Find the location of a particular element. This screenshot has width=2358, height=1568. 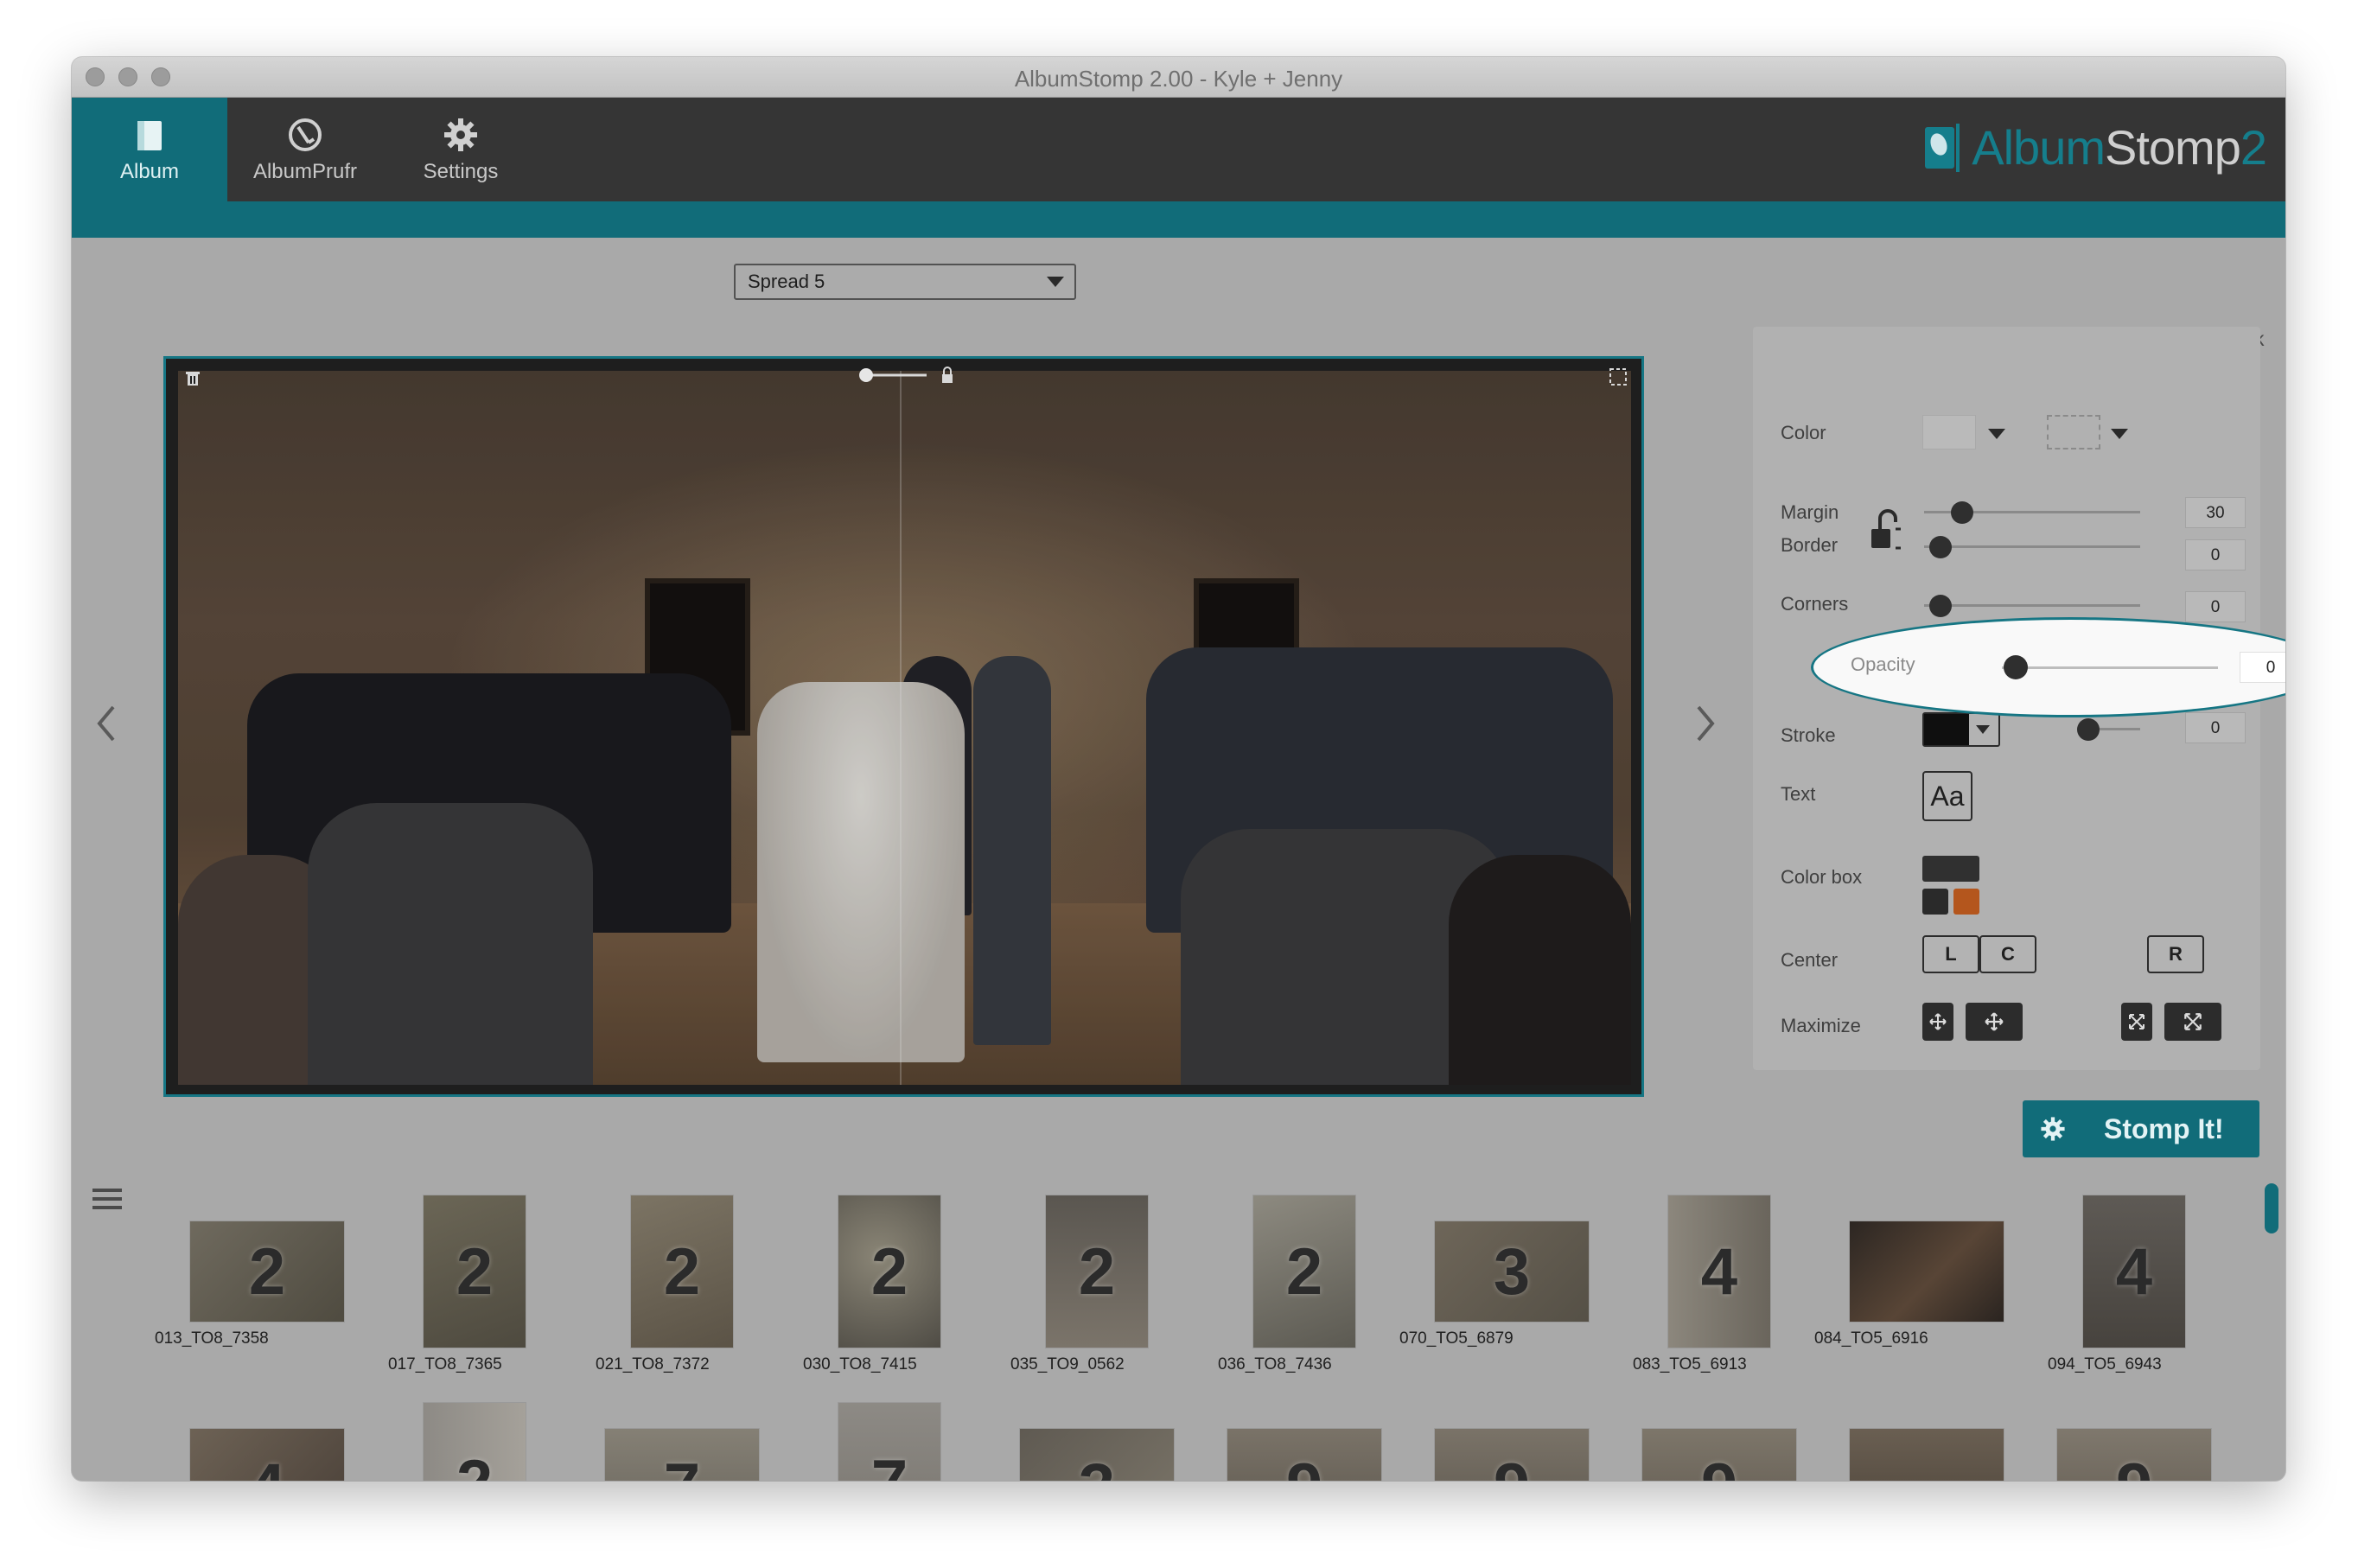

color-label: Color is located at coordinates (1803, 433).